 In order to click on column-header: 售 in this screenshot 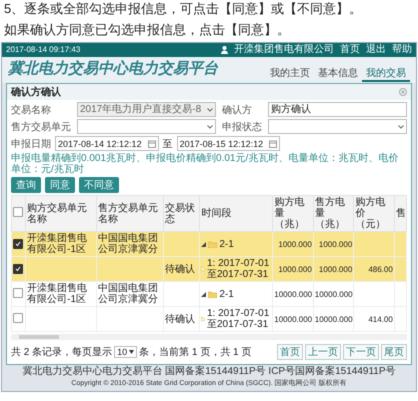, I will do `click(400, 214)`.